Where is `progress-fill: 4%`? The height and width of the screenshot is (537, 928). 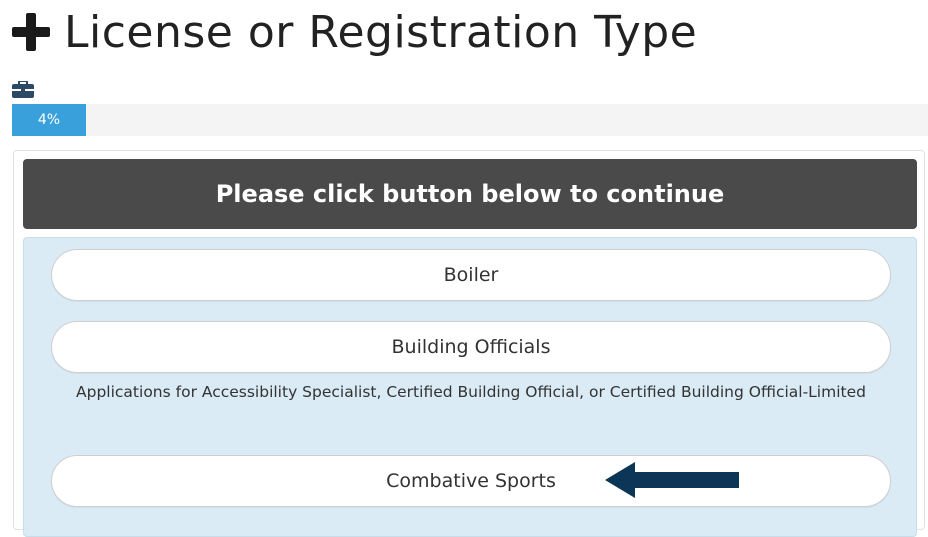 progress-fill: 4% is located at coordinates (49, 120).